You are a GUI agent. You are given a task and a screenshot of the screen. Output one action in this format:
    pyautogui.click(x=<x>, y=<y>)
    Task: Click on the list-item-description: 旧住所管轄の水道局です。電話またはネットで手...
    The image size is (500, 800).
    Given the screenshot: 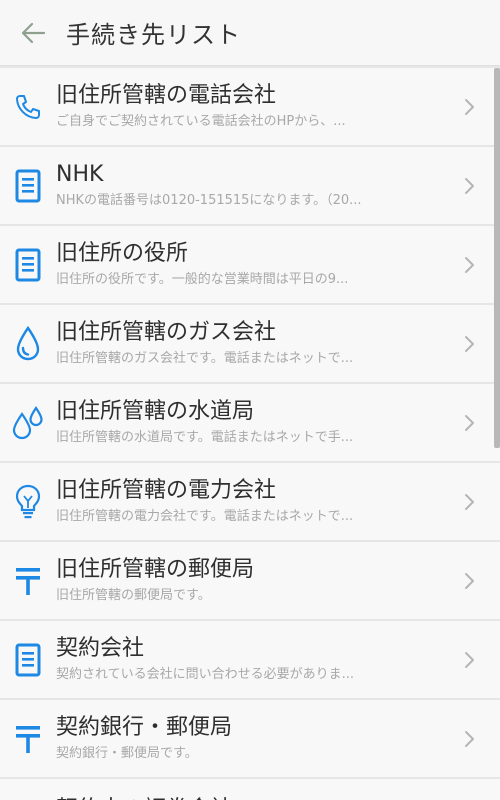 What is the action you would take?
    pyautogui.click(x=205, y=437)
    